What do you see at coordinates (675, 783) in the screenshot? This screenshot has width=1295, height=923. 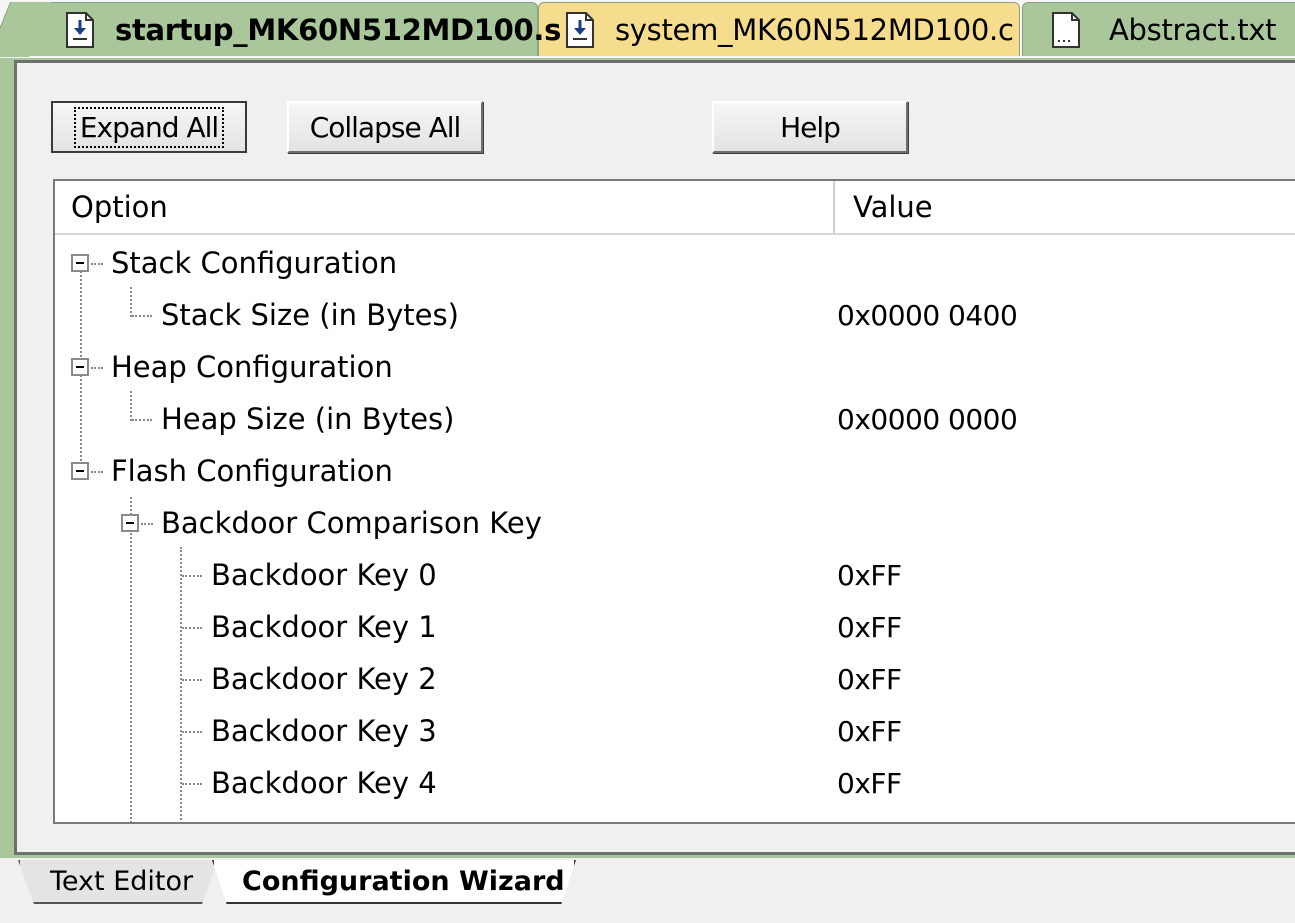 I see `tree-row-backdoor-key-4: Backdoor Key 4 0xFF` at bounding box center [675, 783].